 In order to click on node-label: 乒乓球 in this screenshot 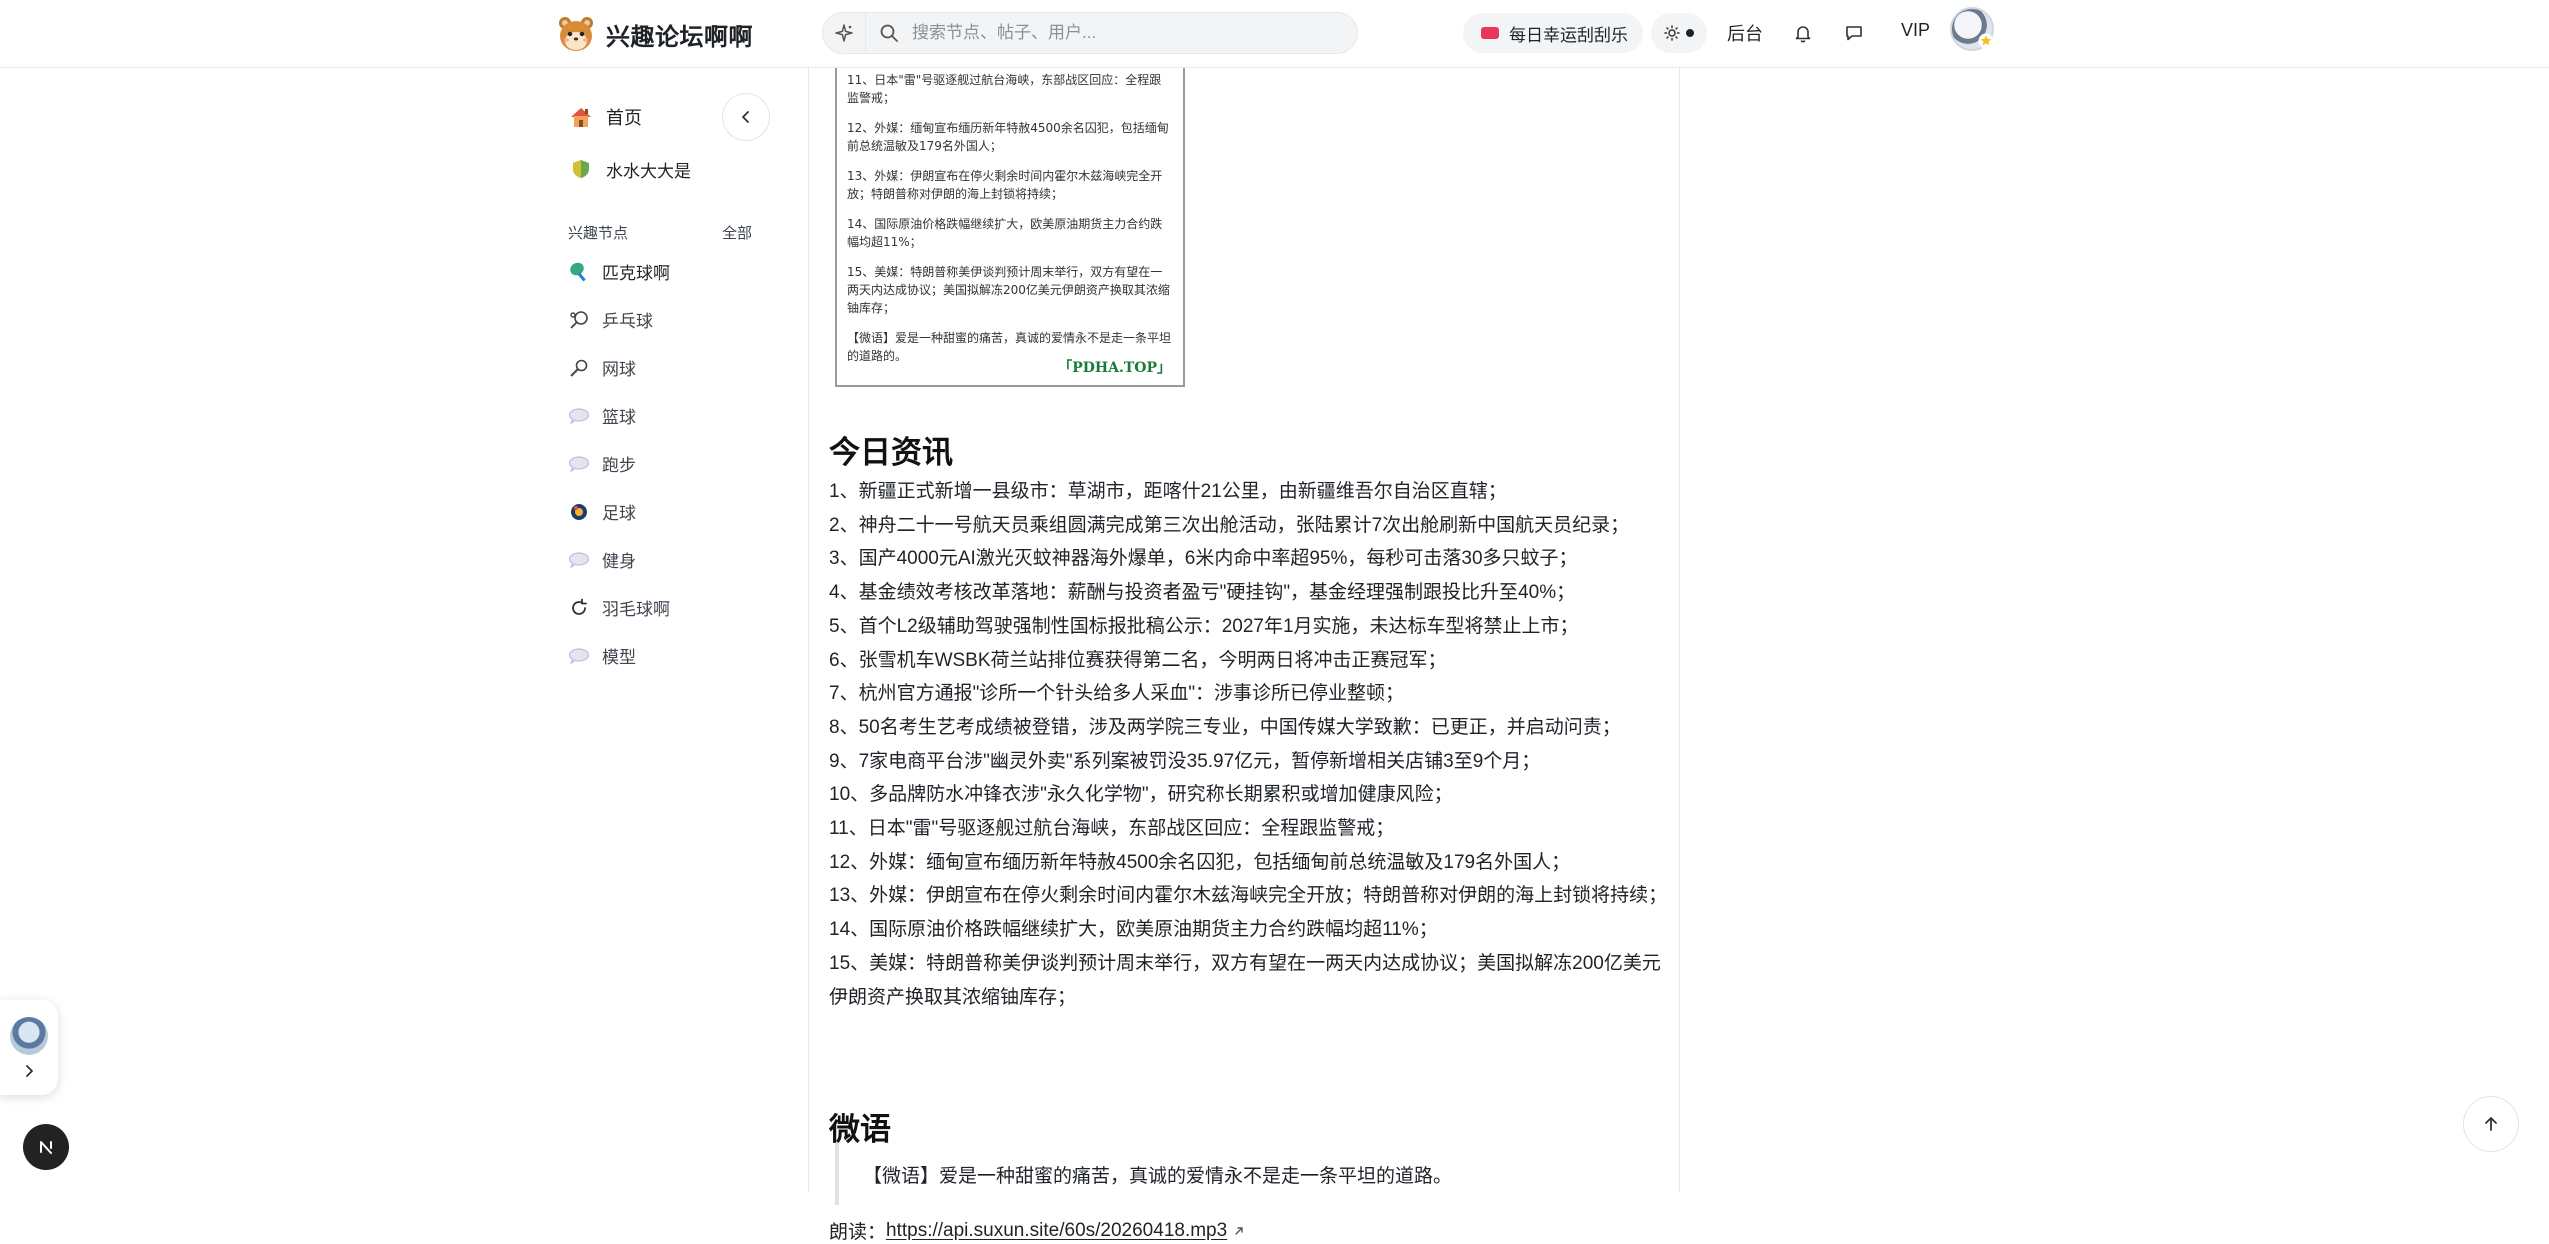, I will do `click(627, 321)`.